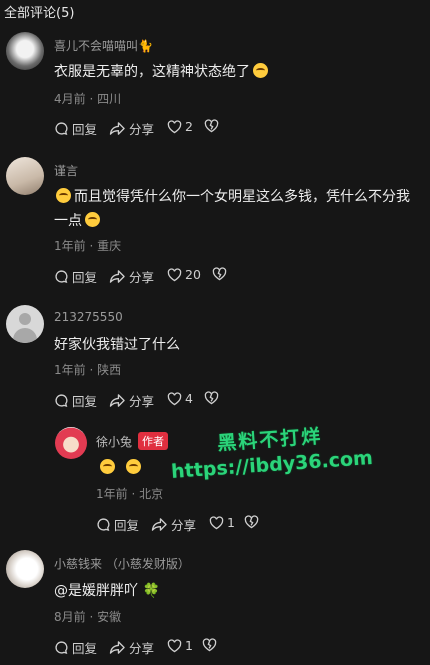 The image size is (430, 665). I want to click on default-avatar-icon, so click(25, 319).